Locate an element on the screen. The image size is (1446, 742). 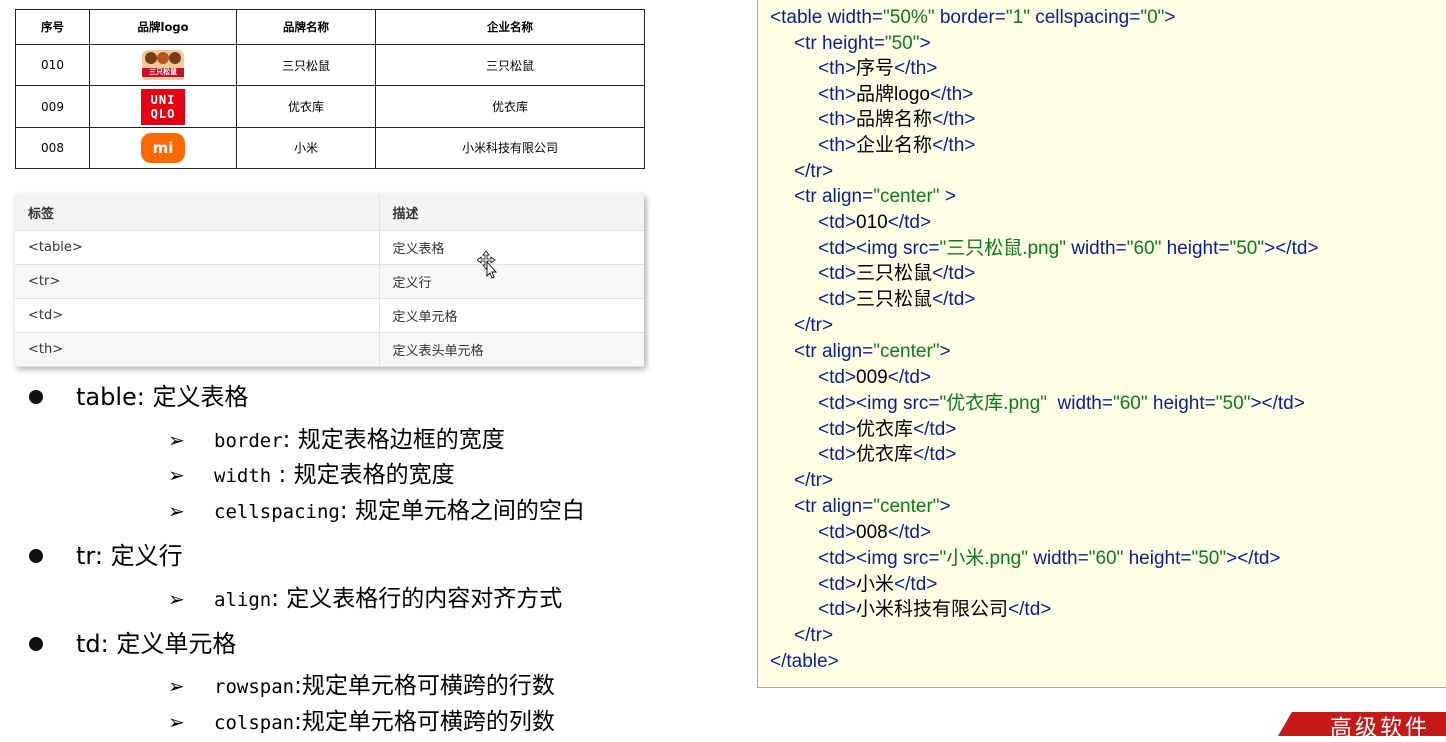
cell-description: 定义表格 is located at coordinates (511, 247).